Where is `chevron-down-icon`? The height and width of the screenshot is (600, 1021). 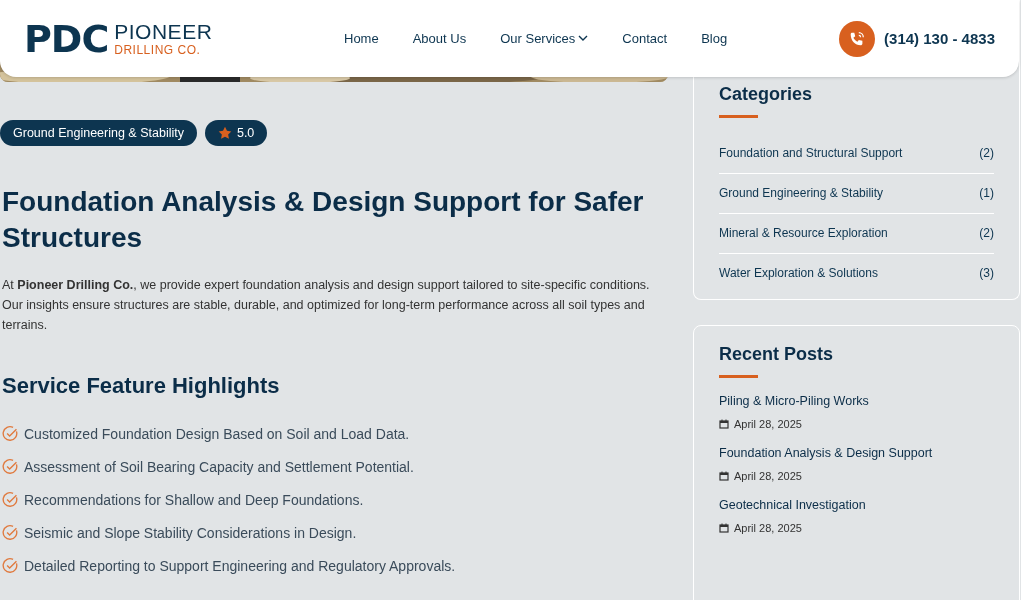 chevron-down-icon is located at coordinates (583, 38).